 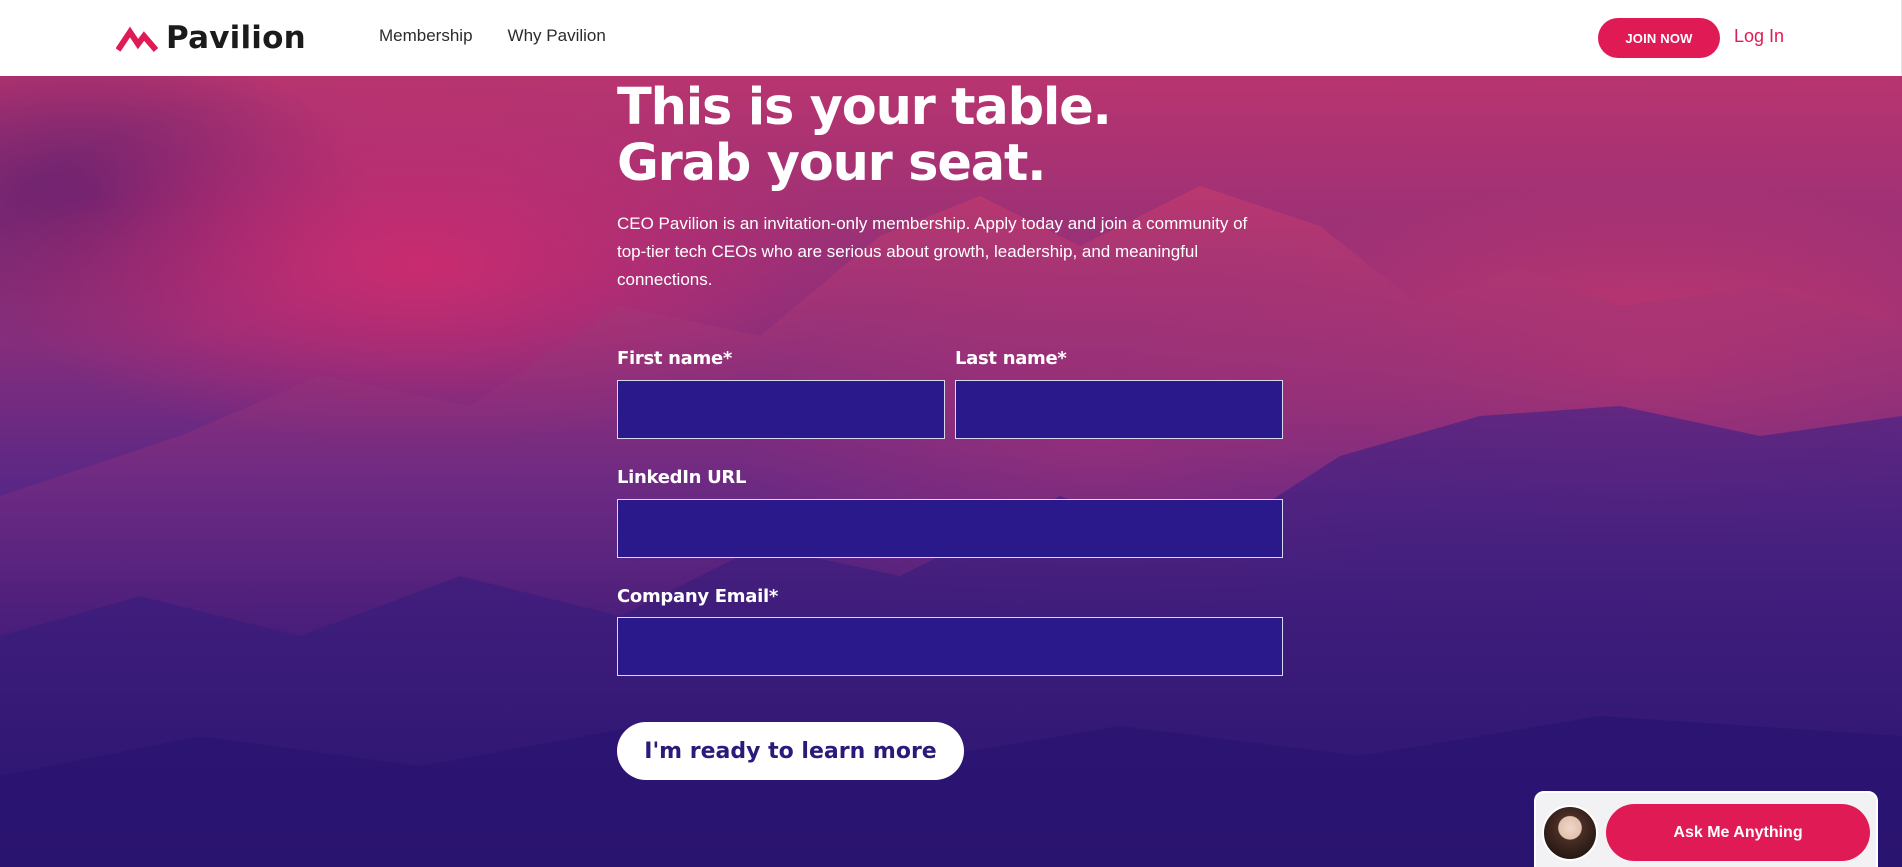 What do you see at coordinates (674, 358) in the screenshot?
I see `first-name-label: First name*` at bounding box center [674, 358].